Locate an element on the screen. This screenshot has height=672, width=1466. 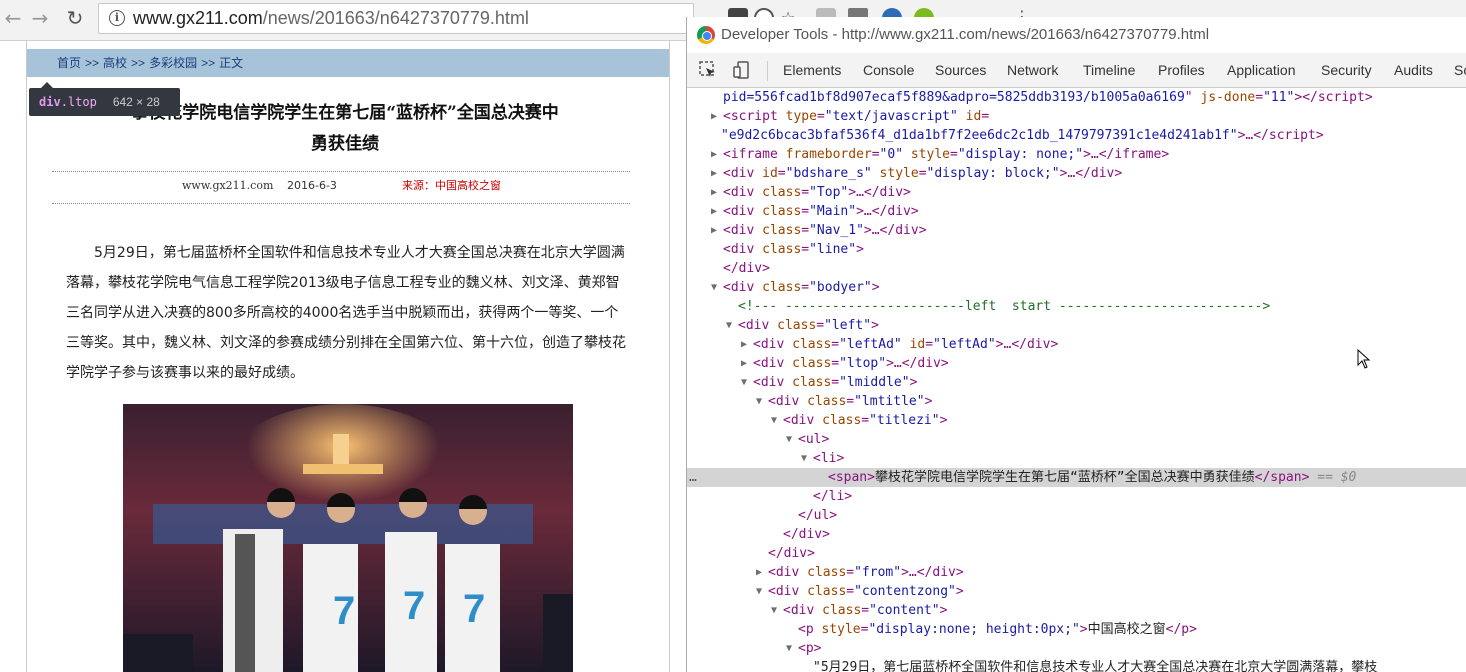
dom-node: ▶ <div class="leftAd" id="leftAd">…</div> is located at coordinates (1076, 344).